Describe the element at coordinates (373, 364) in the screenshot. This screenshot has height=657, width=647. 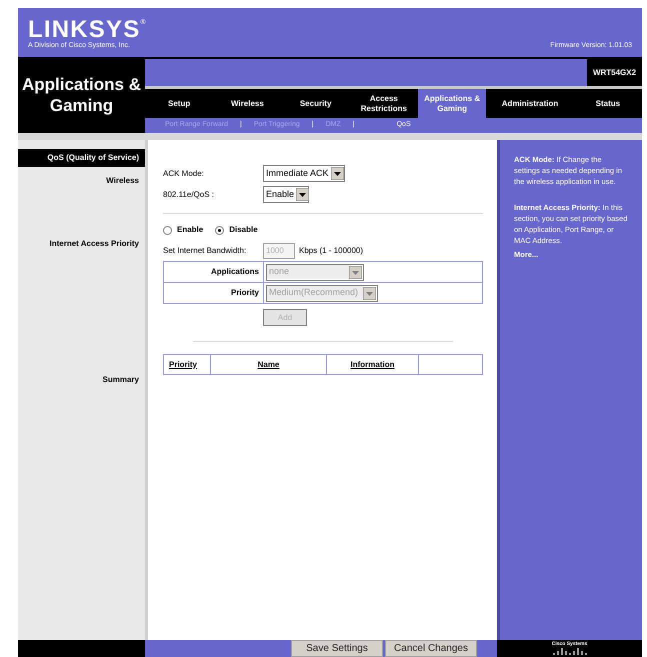
I see `column-header: Information` at that location.